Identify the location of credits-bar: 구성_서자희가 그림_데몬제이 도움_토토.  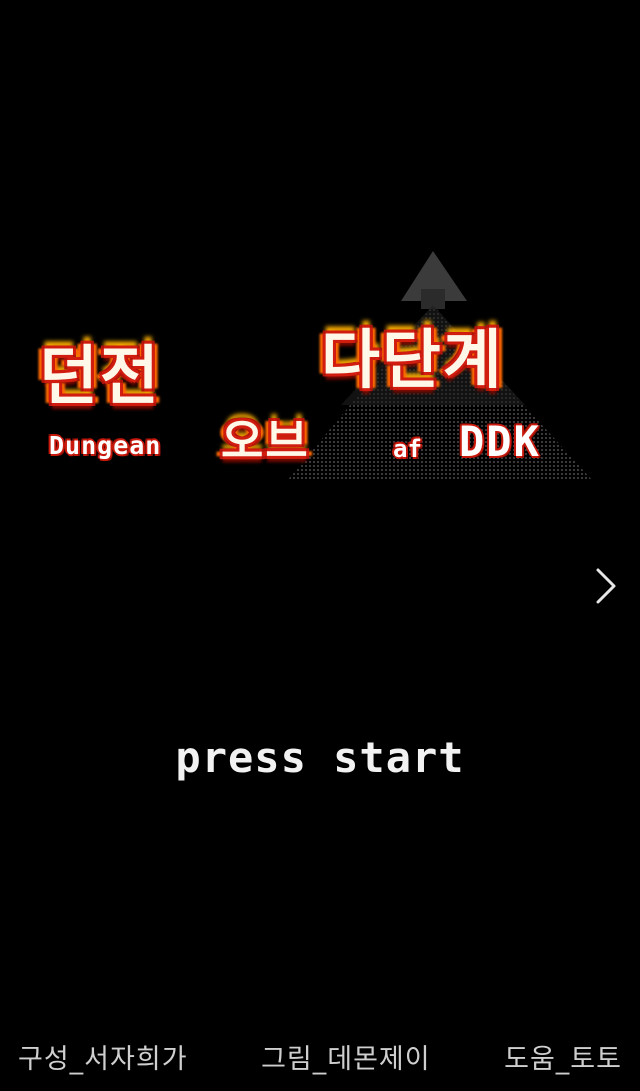
(320, 1056).